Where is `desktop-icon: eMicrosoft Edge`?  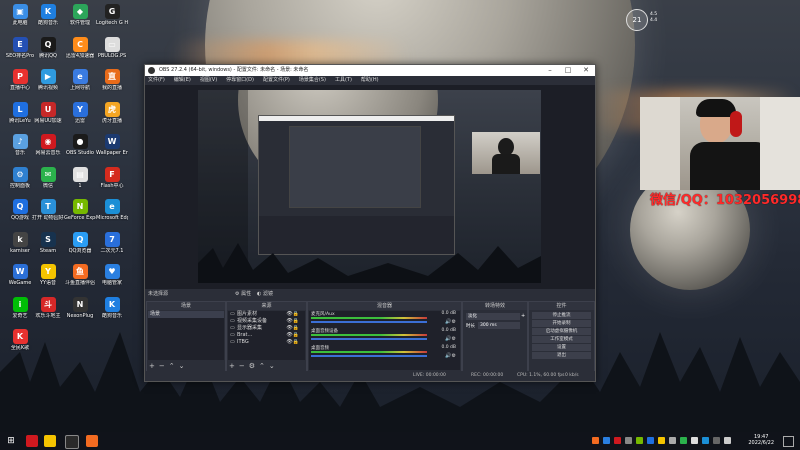
desktop-icon: eMicrosoft Edge is located at coordinates (112, 210).